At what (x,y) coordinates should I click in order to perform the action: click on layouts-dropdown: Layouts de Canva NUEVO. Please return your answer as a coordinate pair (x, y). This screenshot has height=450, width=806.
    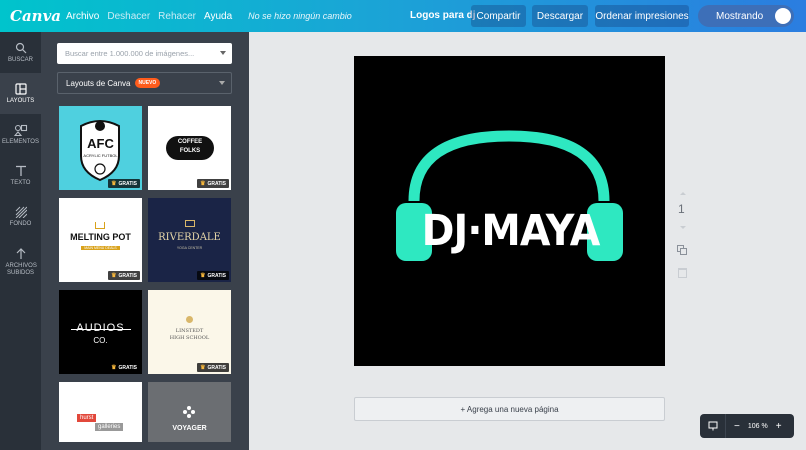
    Looking at the image, I should click on (144, 83).